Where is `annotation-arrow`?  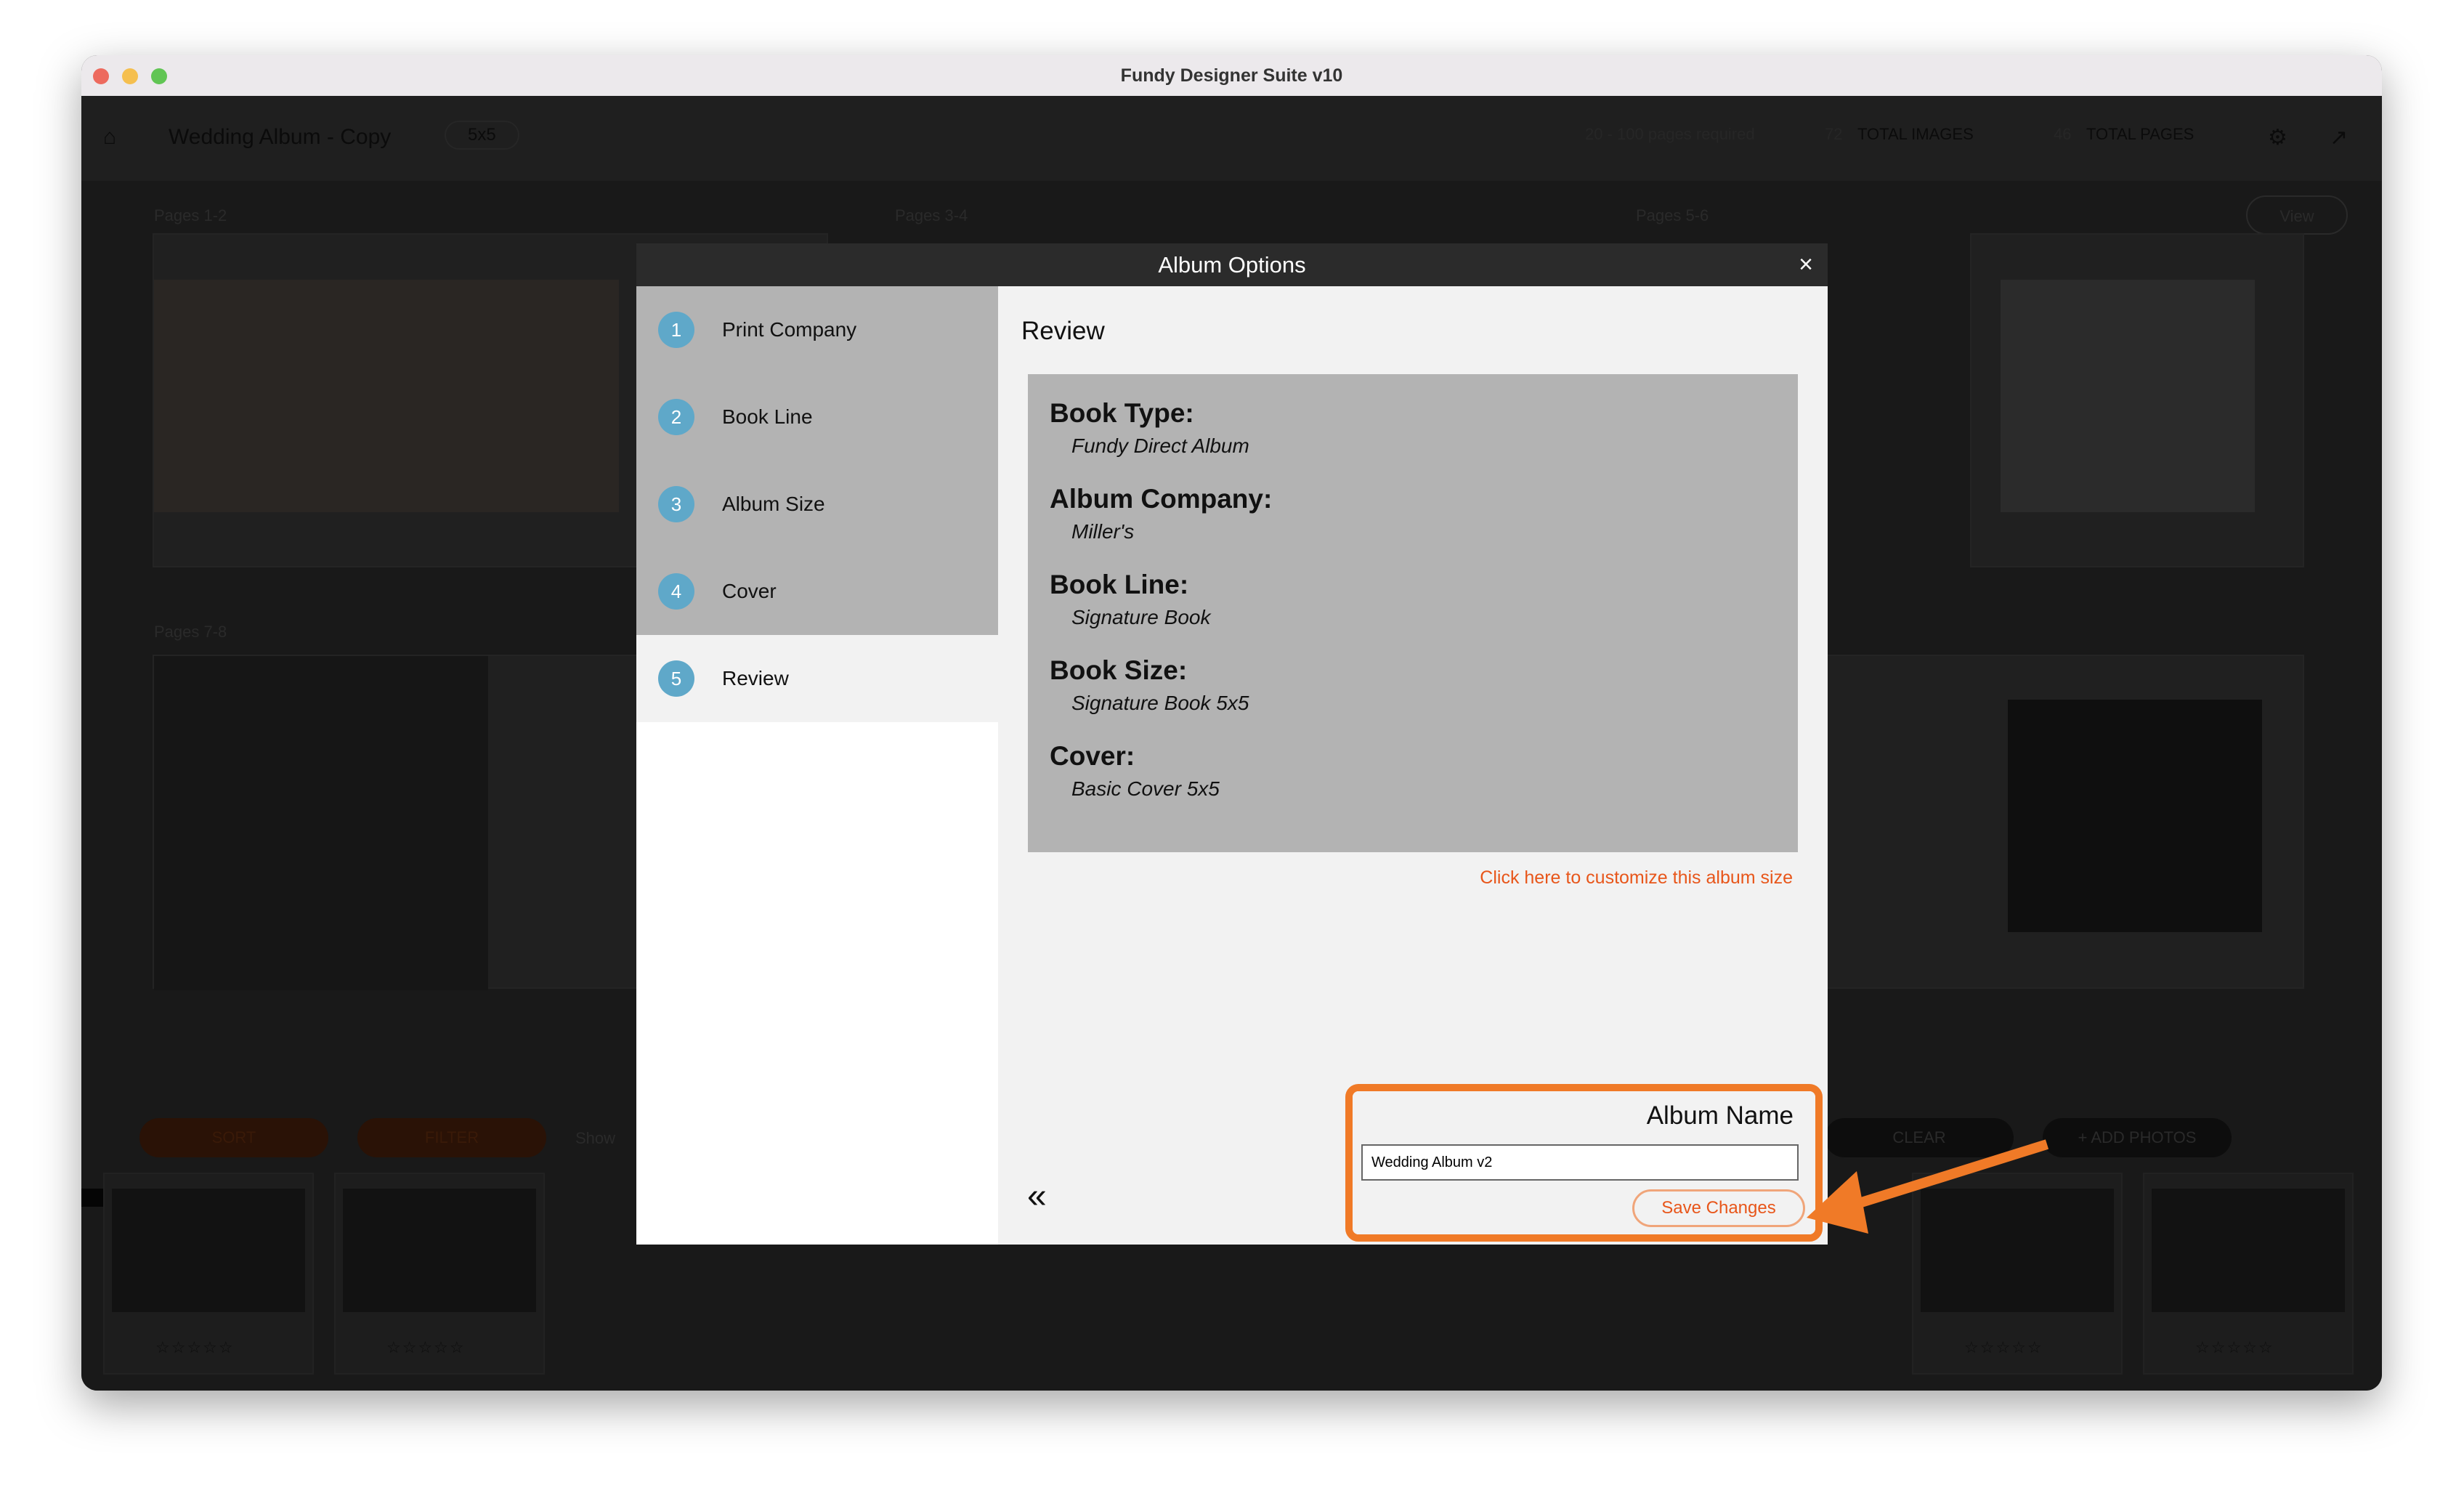
annotation-arrow is located at coordinates (1928, 1187).